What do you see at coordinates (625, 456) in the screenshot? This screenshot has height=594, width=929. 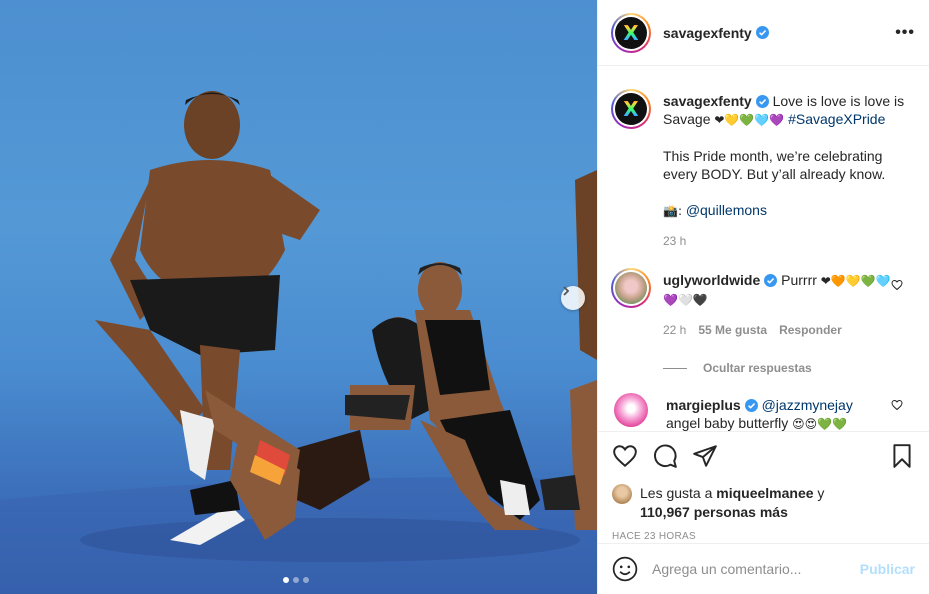 I see `heart-icon` at bounding box center [625, 456].